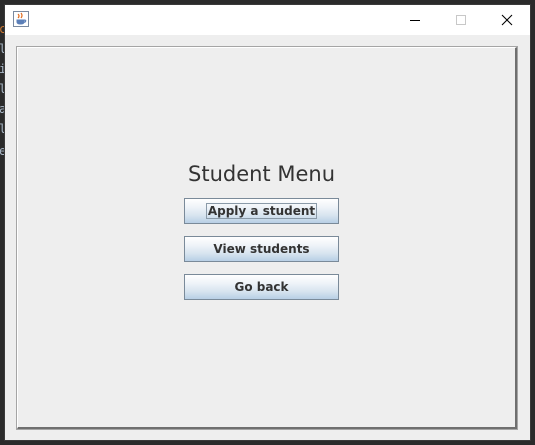 The height and width of the screenshot is (445, 535). I want to click on apply-student-label: Apply a student, so click(261, 211).